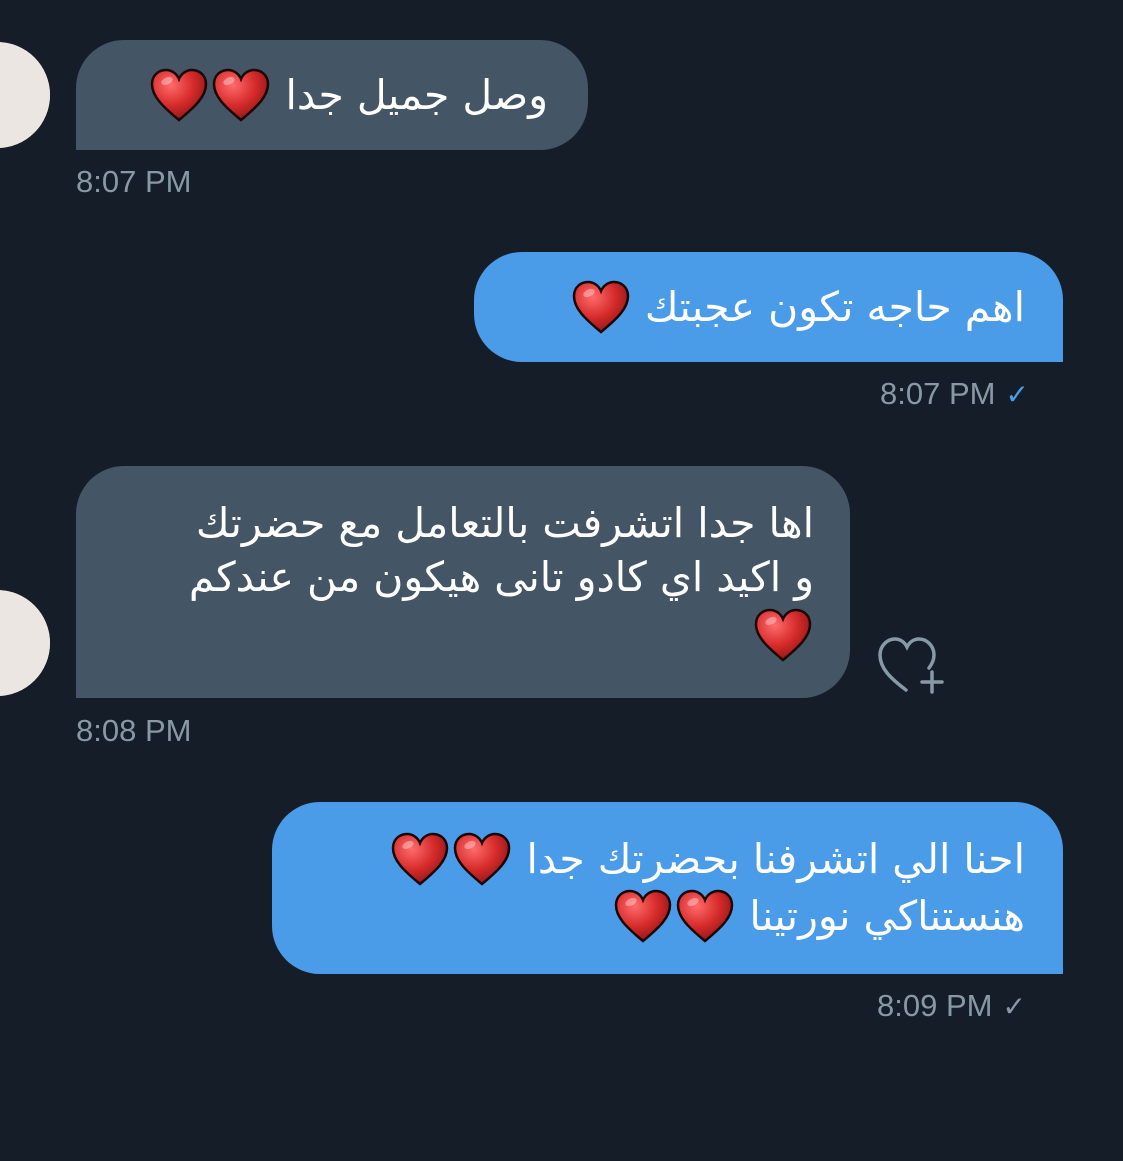  I want to click on message-emoji-line, so click(465, 636).